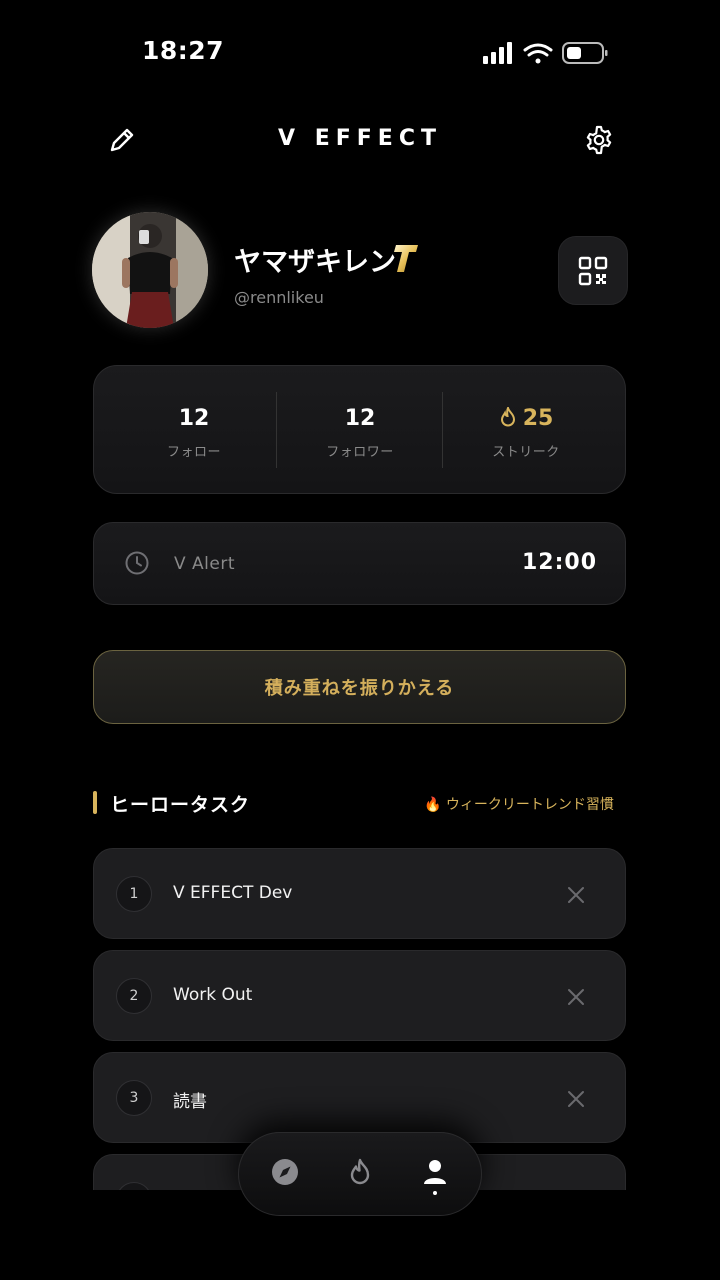  I want to click on task-text: 読書, so click(190, 1102).